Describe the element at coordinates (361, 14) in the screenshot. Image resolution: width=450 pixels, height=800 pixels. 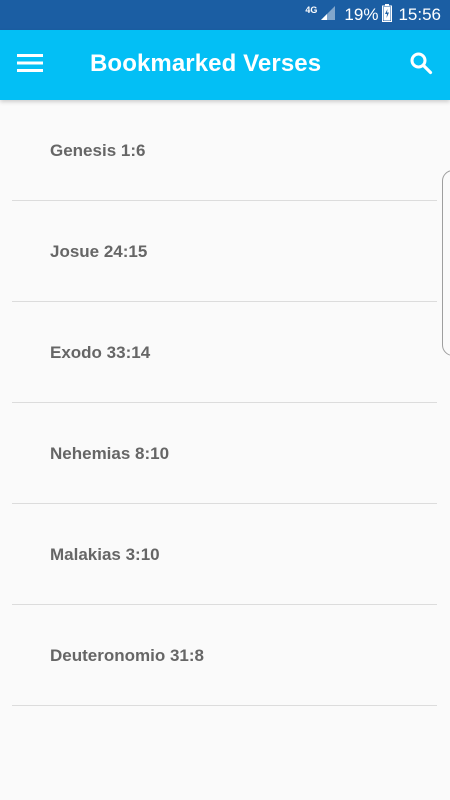
I see `battery-percent: 19%` at that location.